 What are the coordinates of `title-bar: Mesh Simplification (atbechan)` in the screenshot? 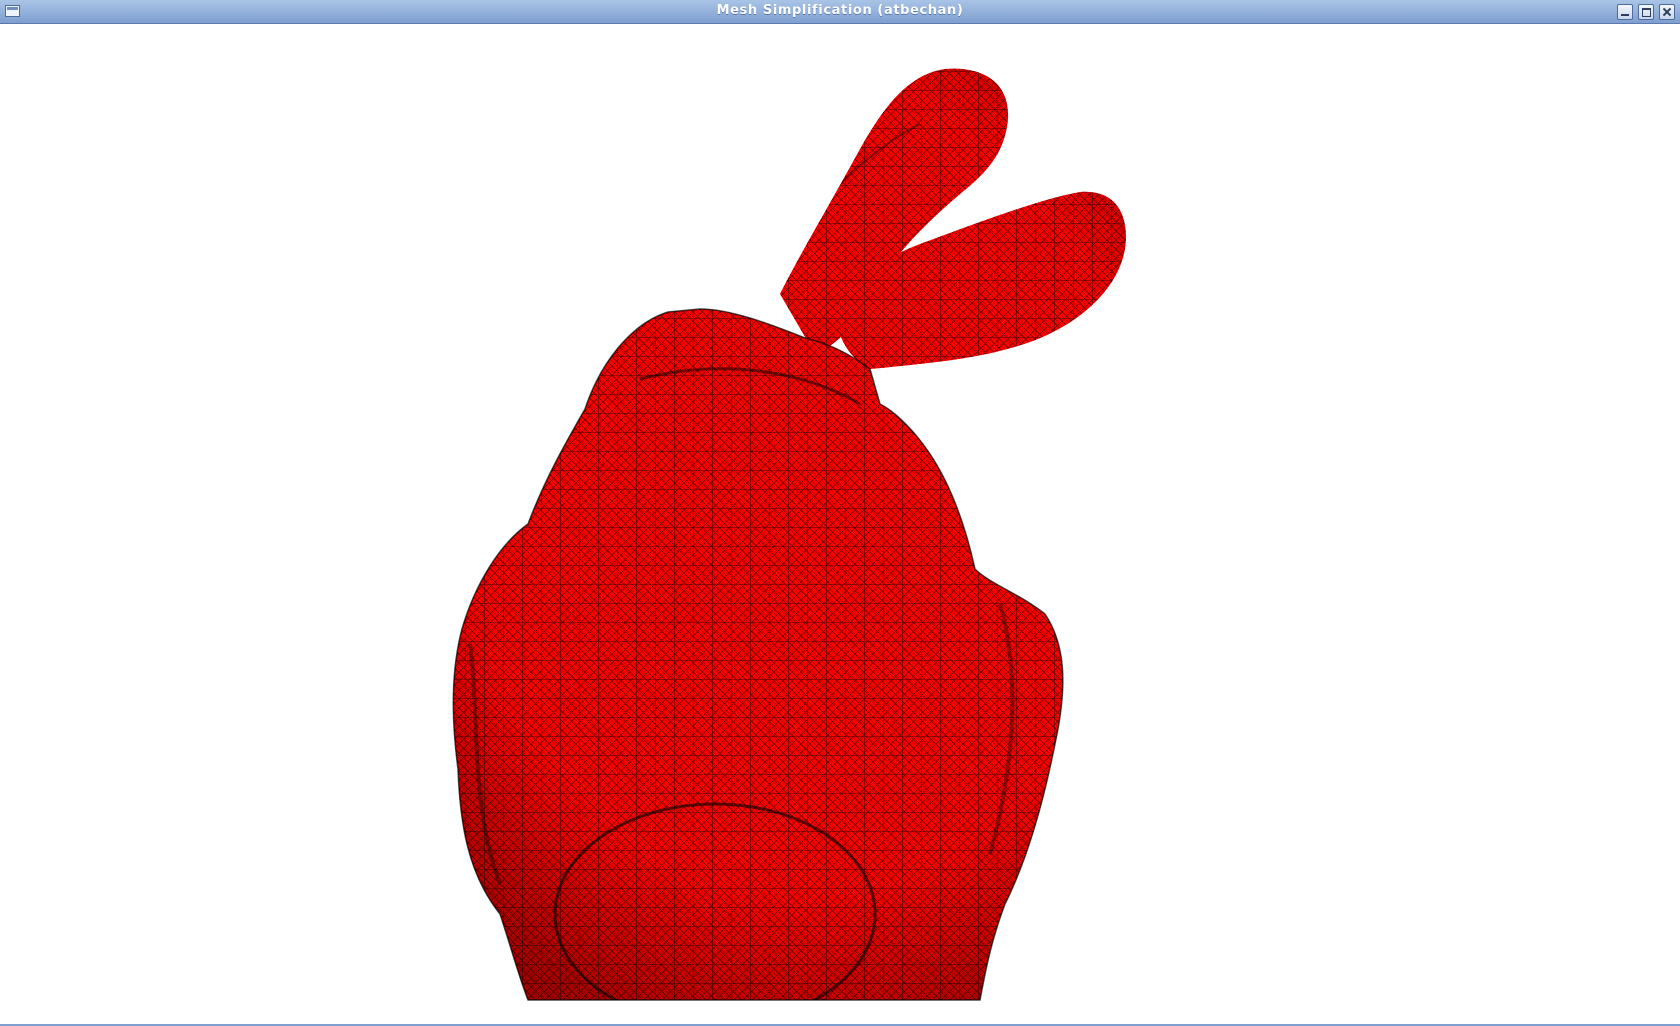 It's located at (840, 12).